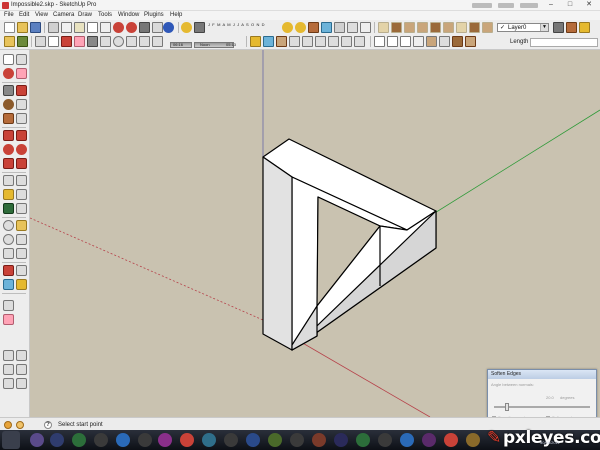  I want to click on sun-settings-icon, so click(300, 27).